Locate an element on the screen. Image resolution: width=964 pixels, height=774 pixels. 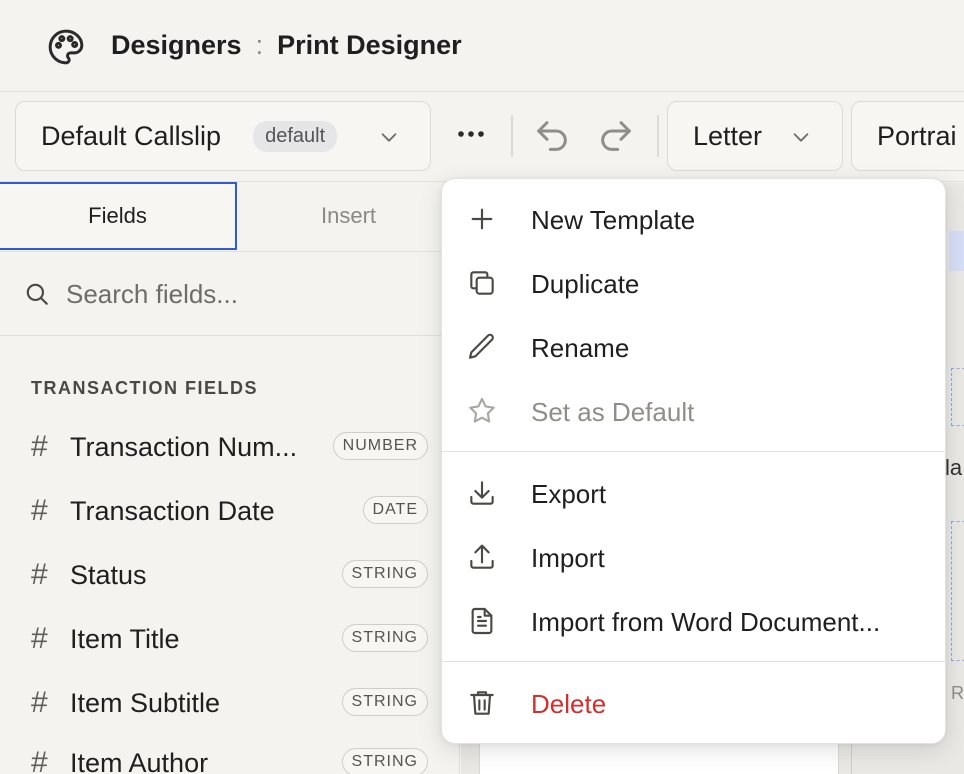
field-type-badge: NUMBER is located at coordinates (380, 446).